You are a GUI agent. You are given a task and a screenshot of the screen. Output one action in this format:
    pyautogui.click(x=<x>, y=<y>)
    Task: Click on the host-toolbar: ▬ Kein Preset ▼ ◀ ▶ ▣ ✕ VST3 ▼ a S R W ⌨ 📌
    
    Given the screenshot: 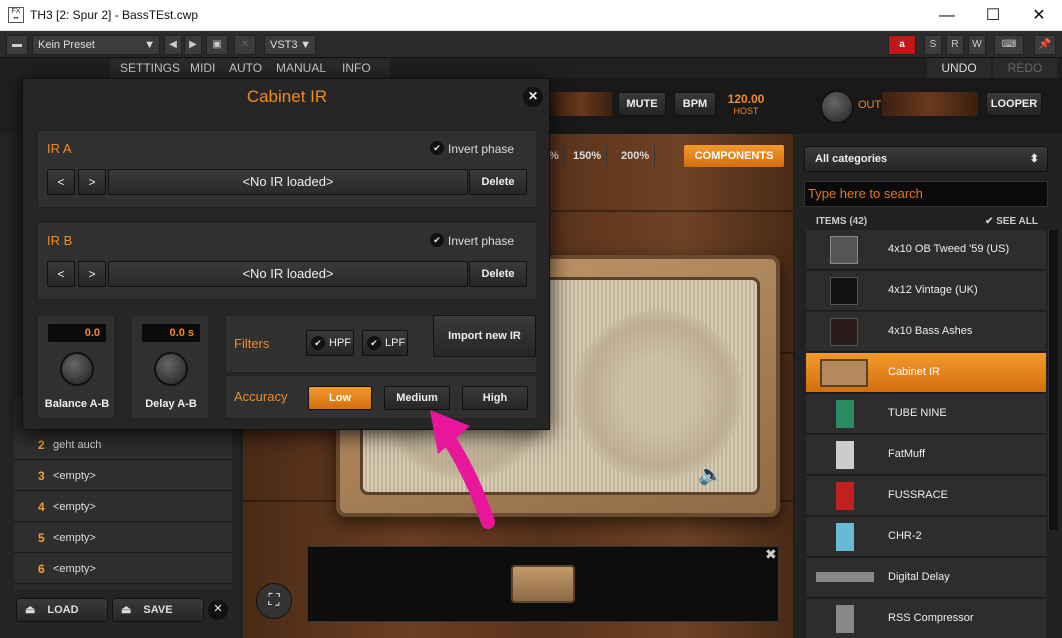 What is the action you would take?
    pyautogui.click(x=531, y=44)
    